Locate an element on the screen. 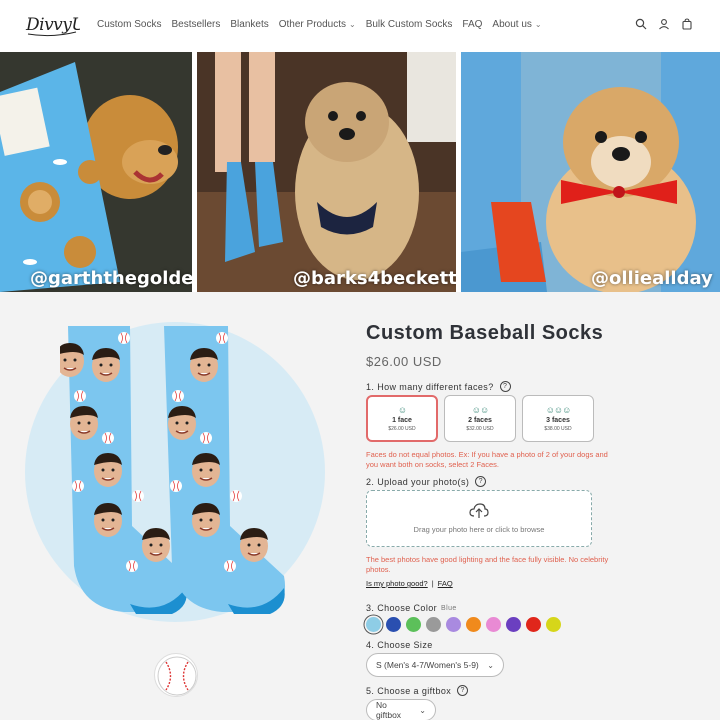  customer-photo: @ollieallday is located at coordinates (590, 172).